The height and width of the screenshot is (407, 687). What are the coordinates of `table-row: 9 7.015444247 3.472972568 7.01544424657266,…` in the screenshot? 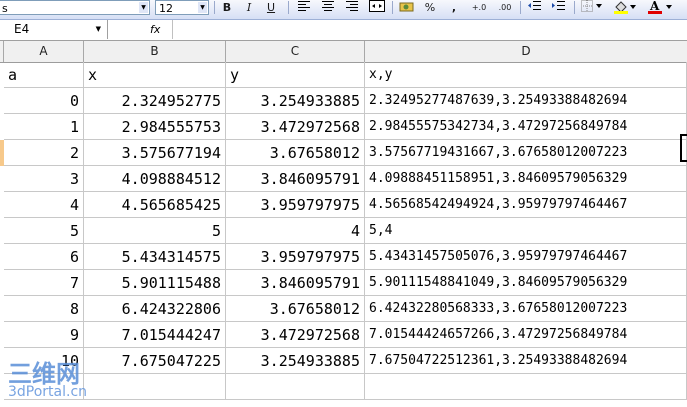 It's located at (343, 335).